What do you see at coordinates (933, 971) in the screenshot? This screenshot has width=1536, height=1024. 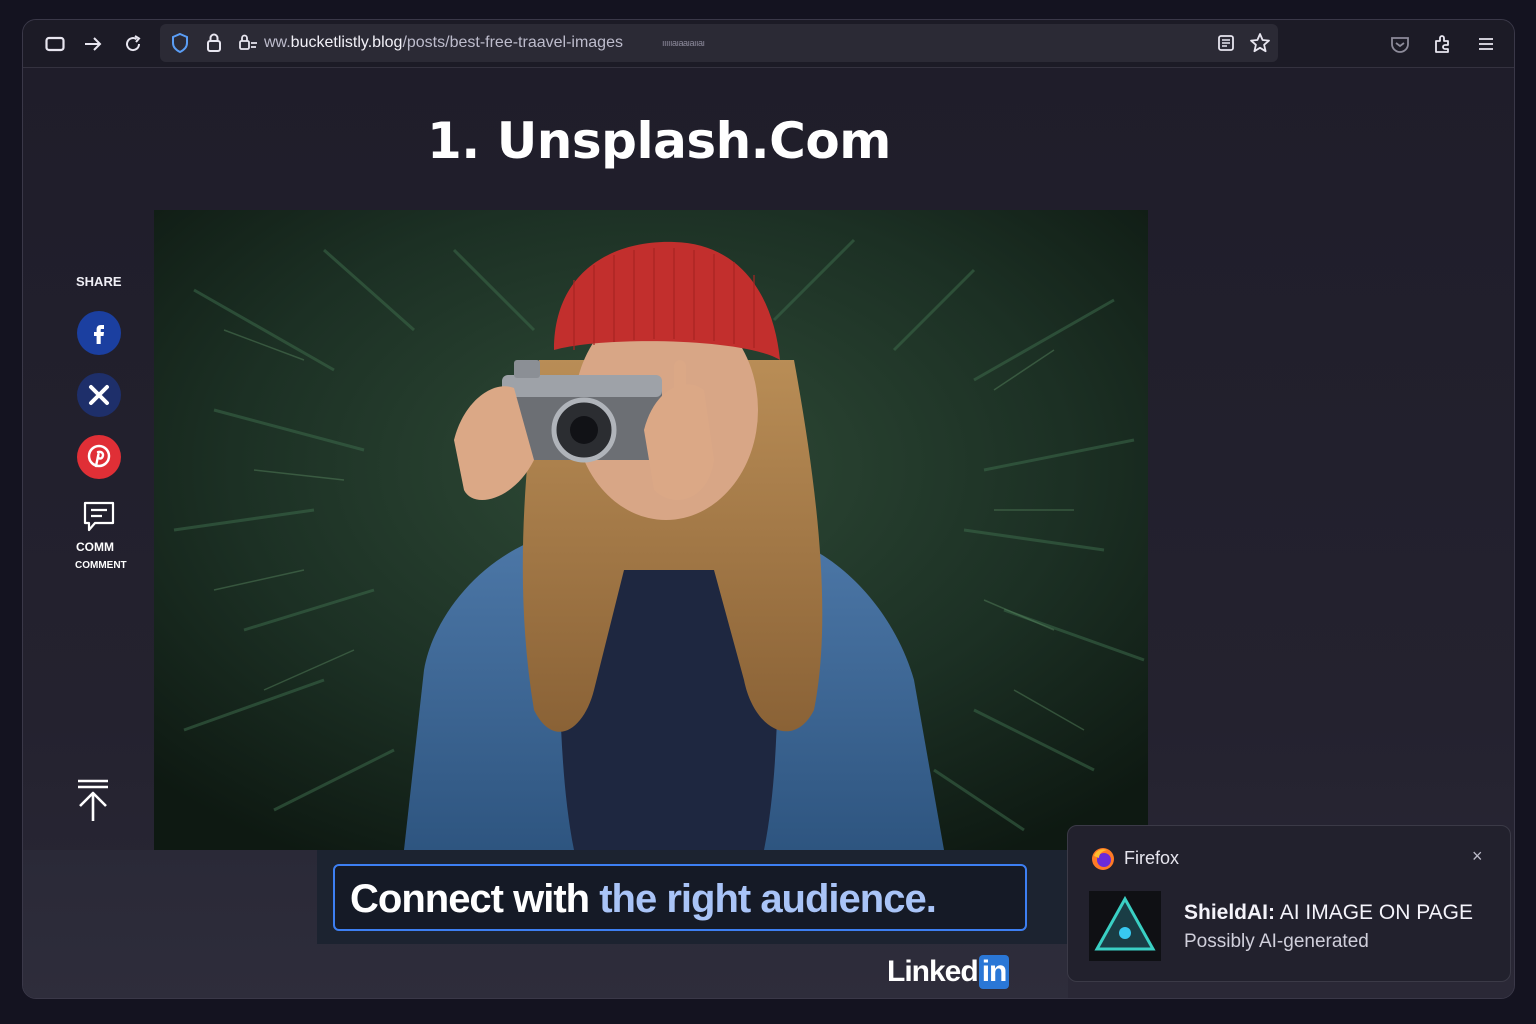 I see `linkedin-logo-text: Linked` at bounding box center [933, 971].